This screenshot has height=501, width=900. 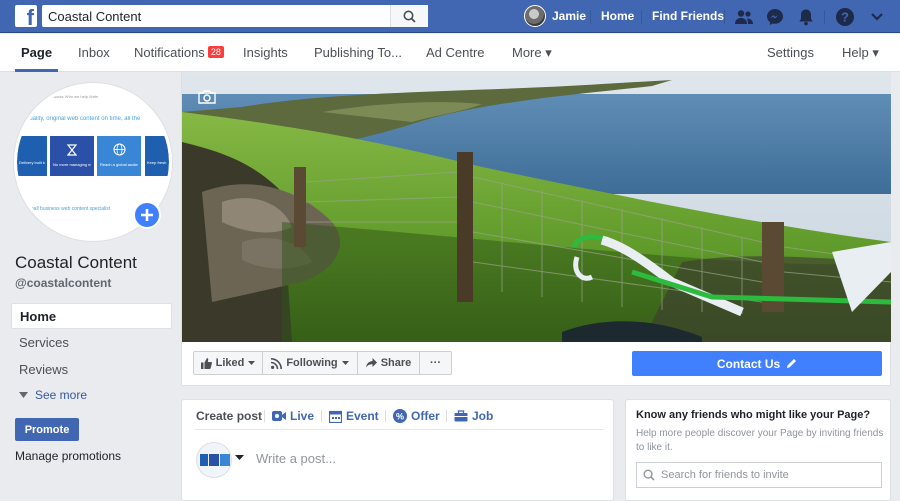 What do you see at coordinates (32, 156) in the screenshot?
I see `profile-picture-tile: Delivery built to` at bounding box center [32, 156].